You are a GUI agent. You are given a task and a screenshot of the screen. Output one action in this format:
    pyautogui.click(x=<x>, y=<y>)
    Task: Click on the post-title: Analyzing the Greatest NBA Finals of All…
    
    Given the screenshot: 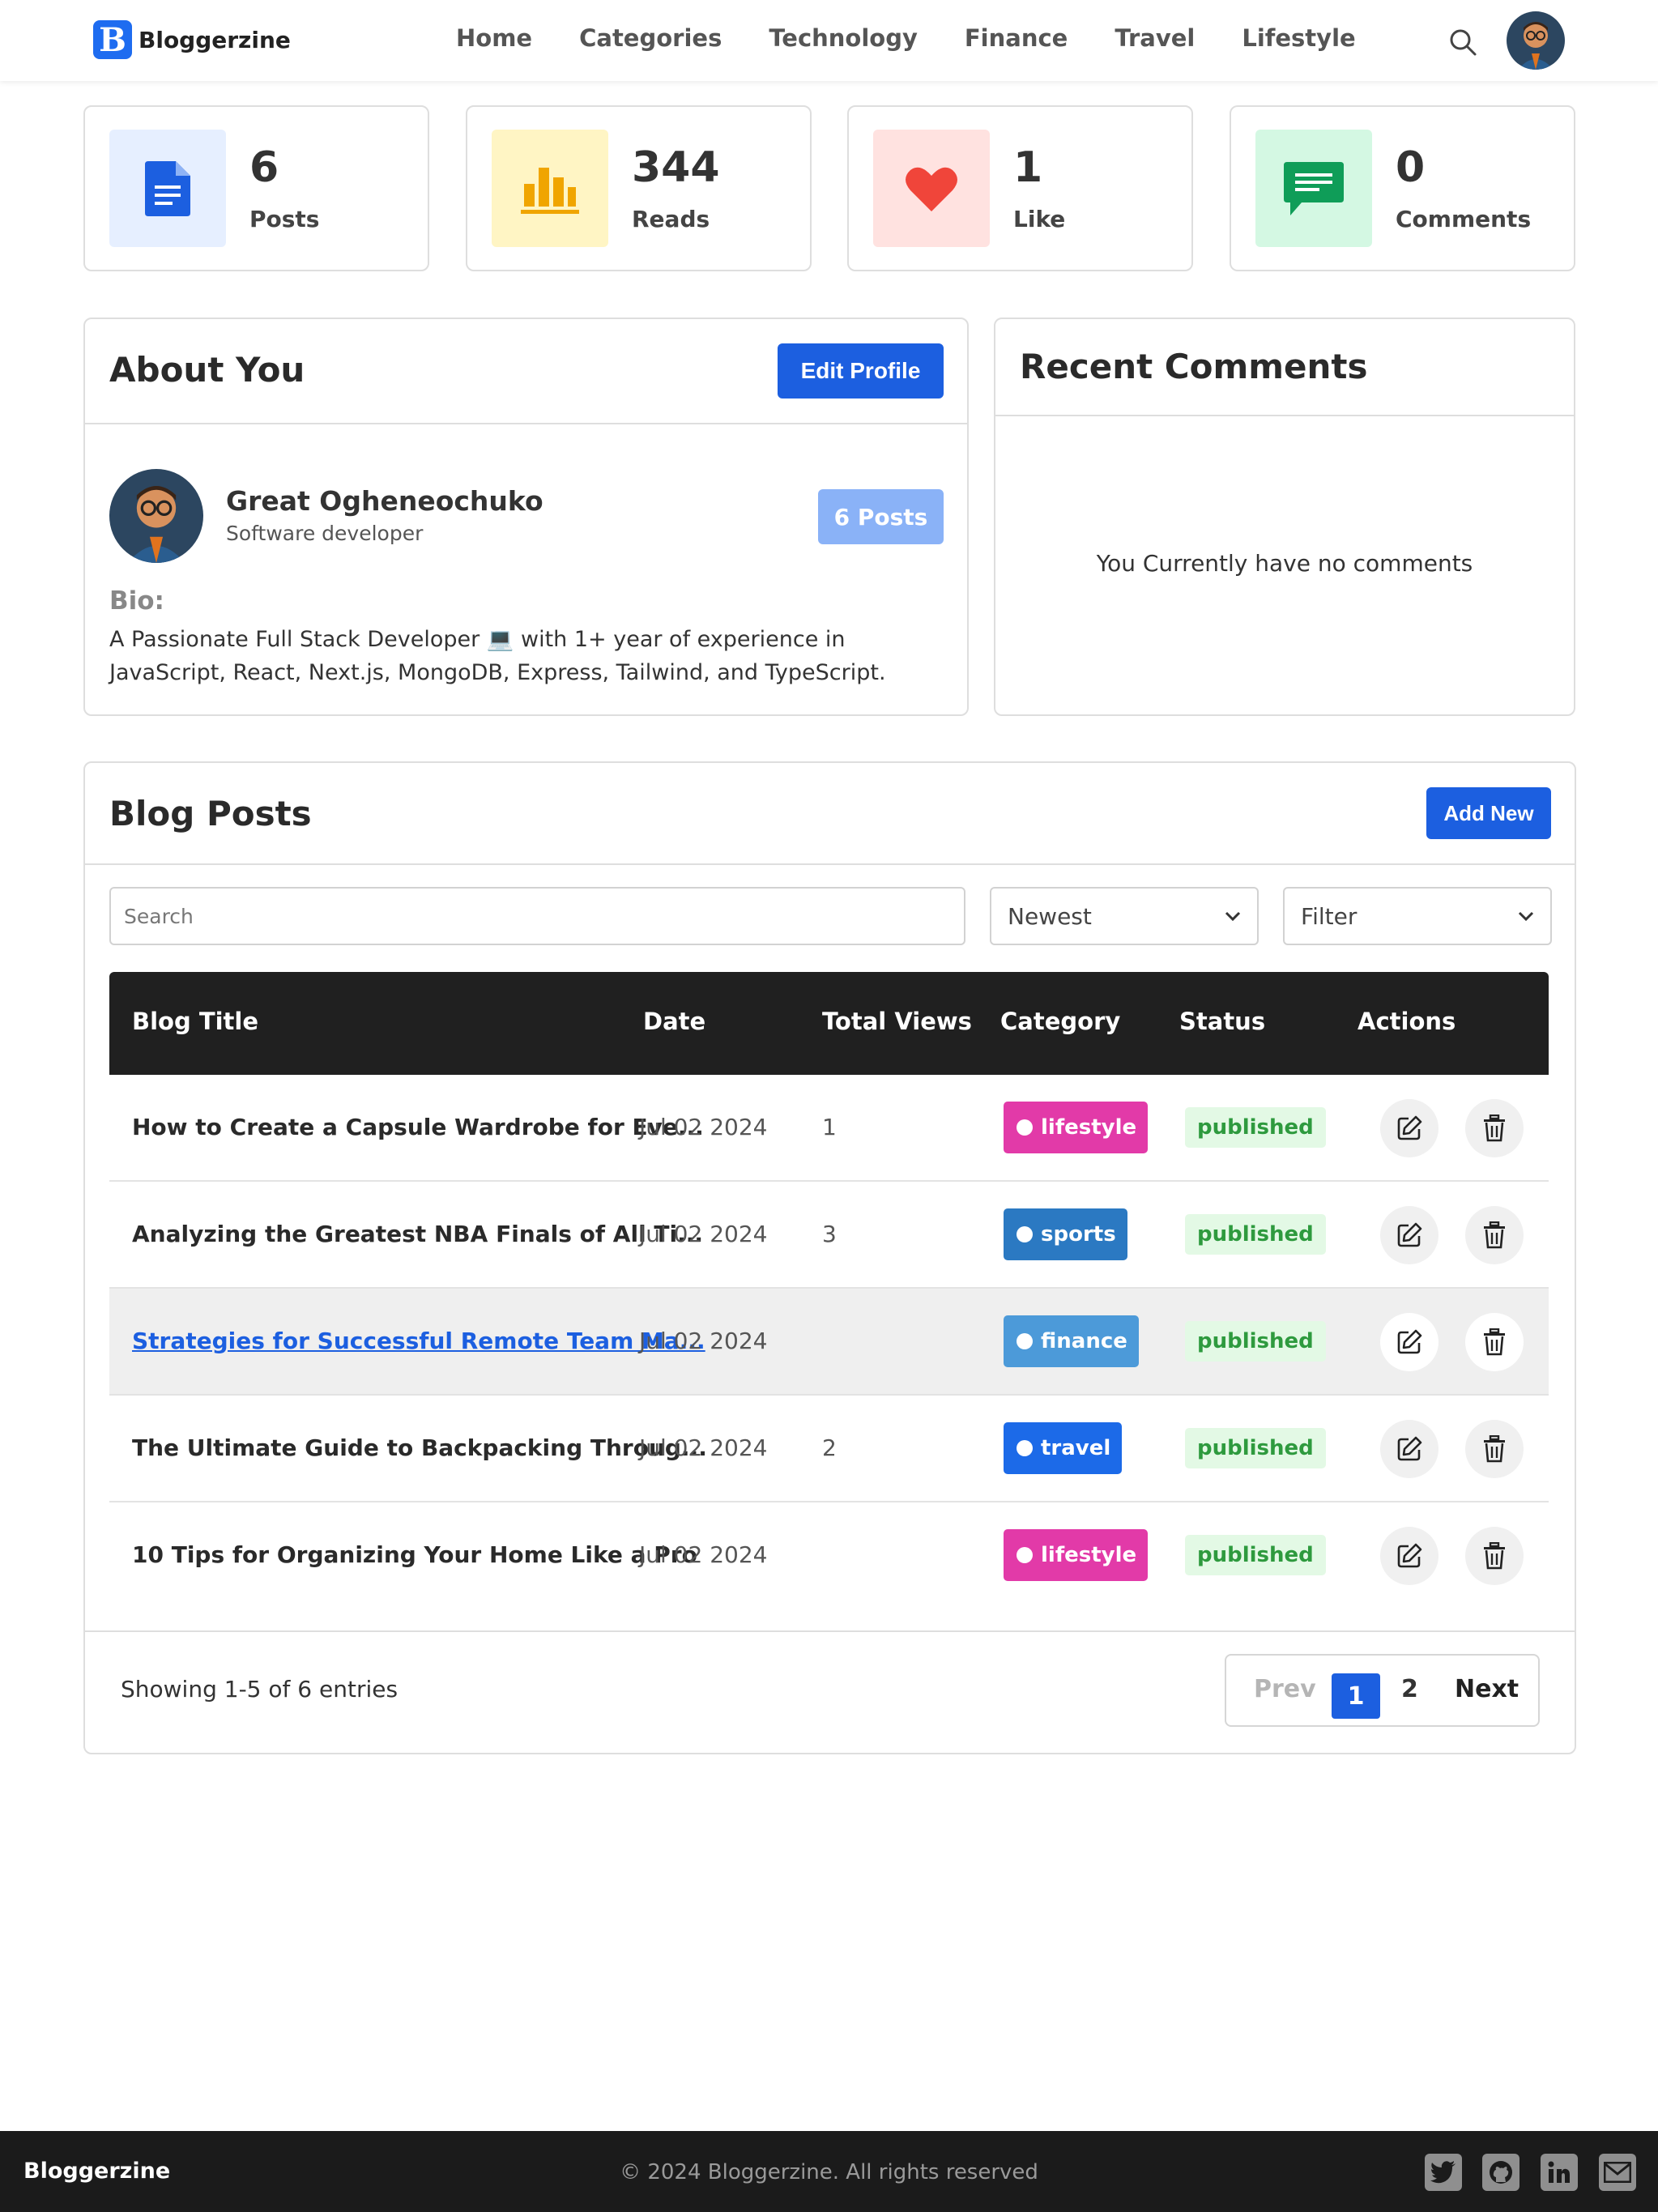 What is the action you would take?
    pyautogui.click(x=417, y=1234)
    